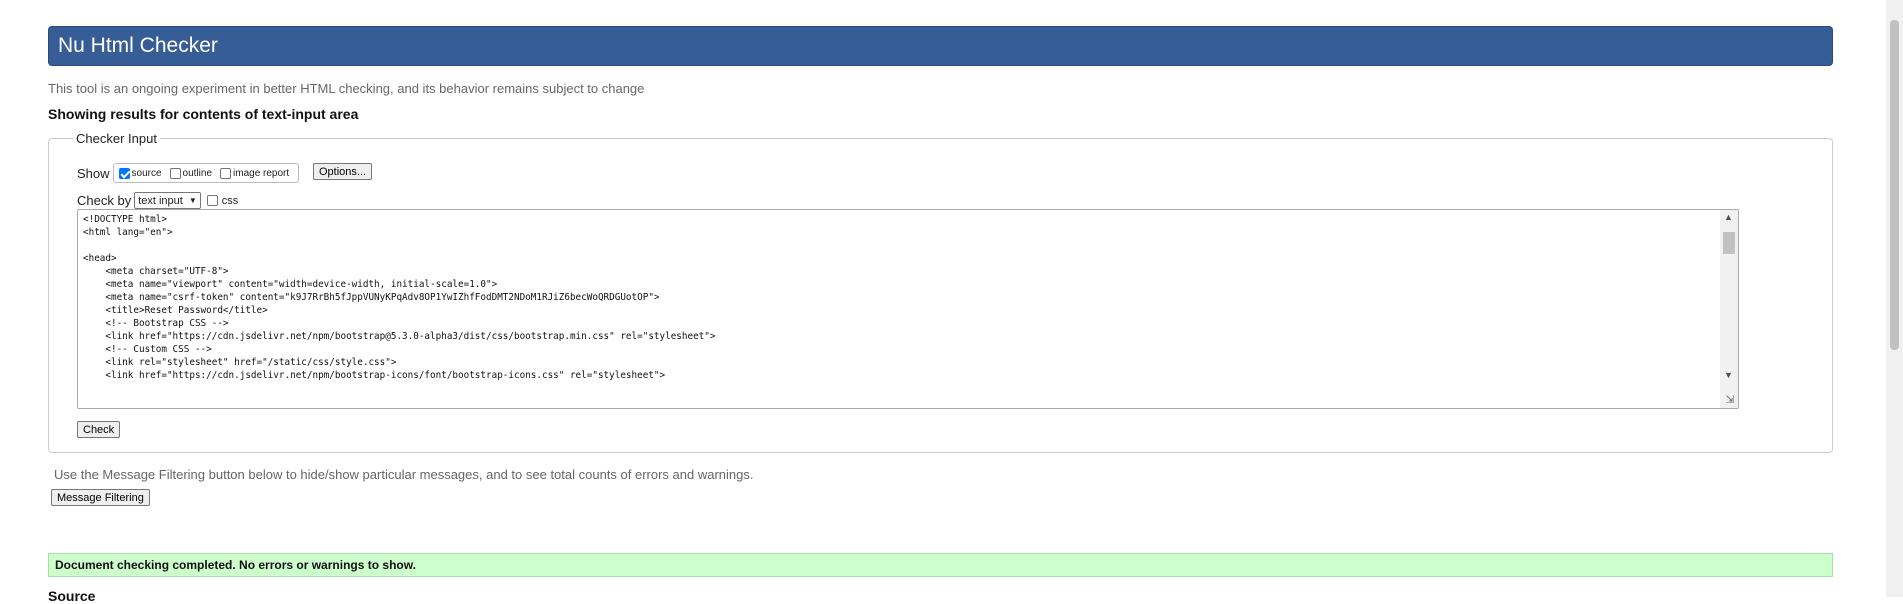  What do you see at coordinates (212, 200) in the screenshot?
I see `css-checkbox` at bounding box center [212, 200].